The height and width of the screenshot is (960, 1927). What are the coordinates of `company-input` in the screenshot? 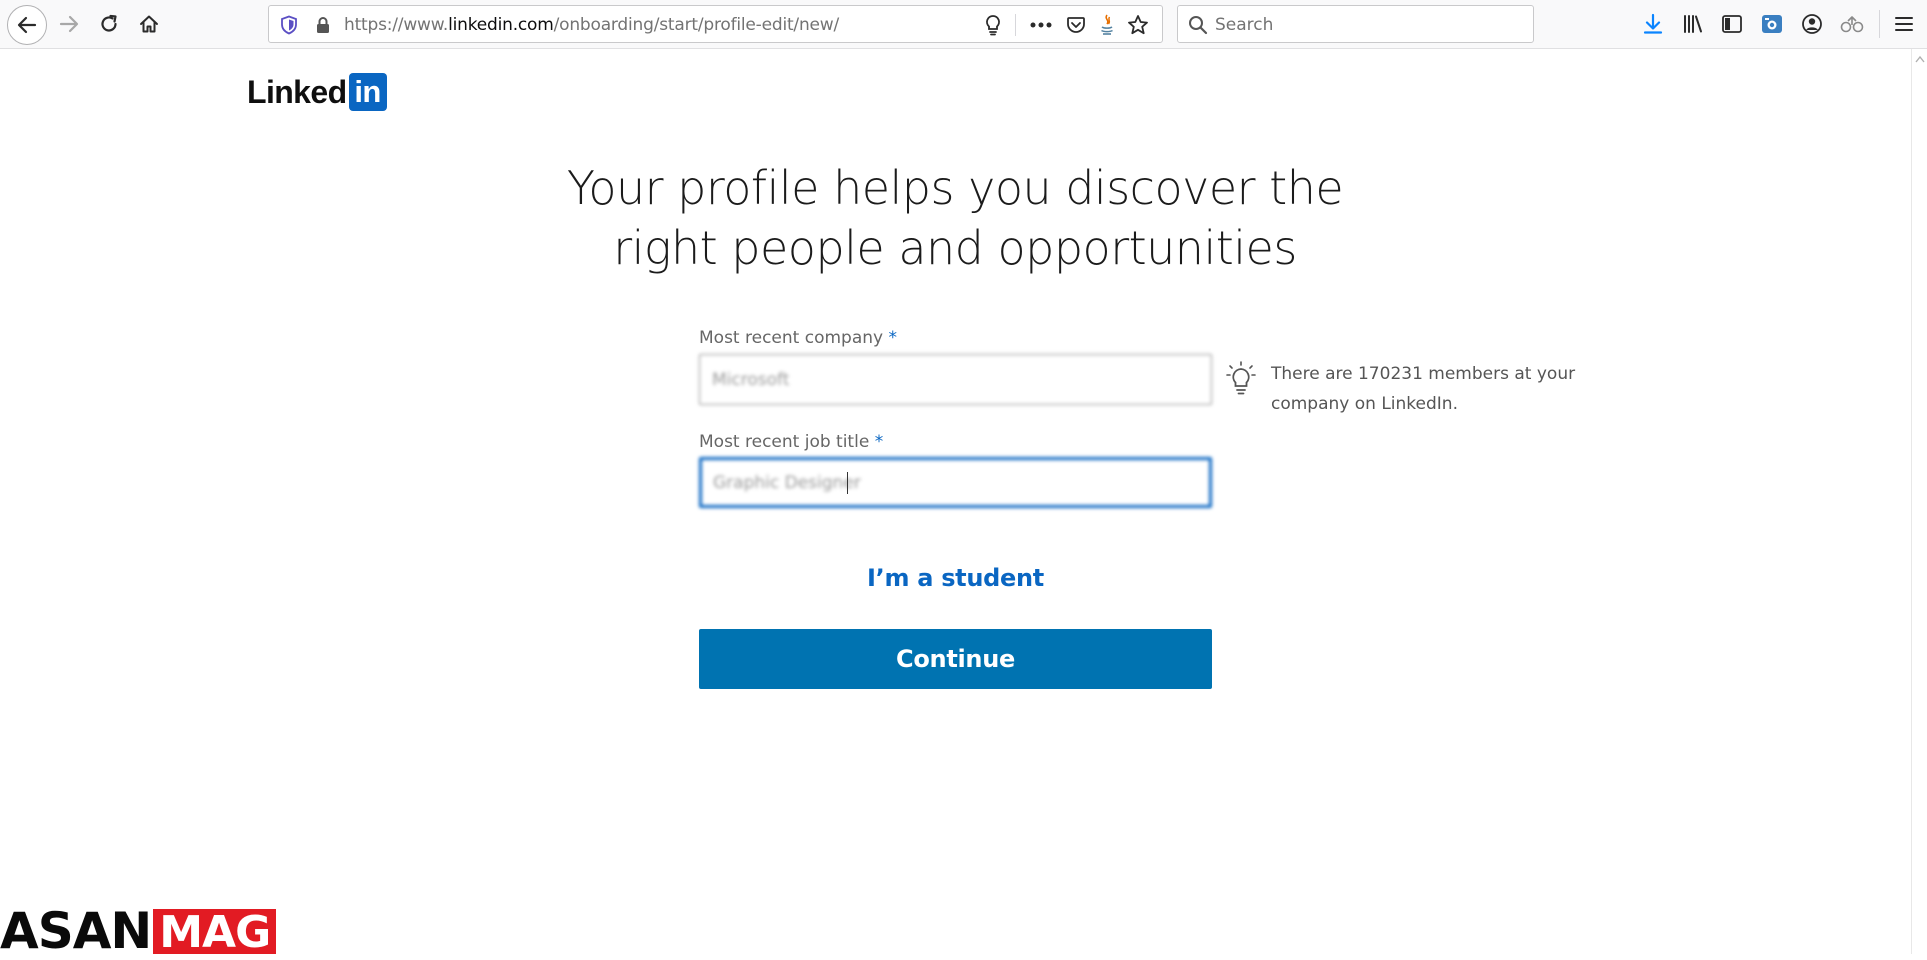 It's located at (955, 379).